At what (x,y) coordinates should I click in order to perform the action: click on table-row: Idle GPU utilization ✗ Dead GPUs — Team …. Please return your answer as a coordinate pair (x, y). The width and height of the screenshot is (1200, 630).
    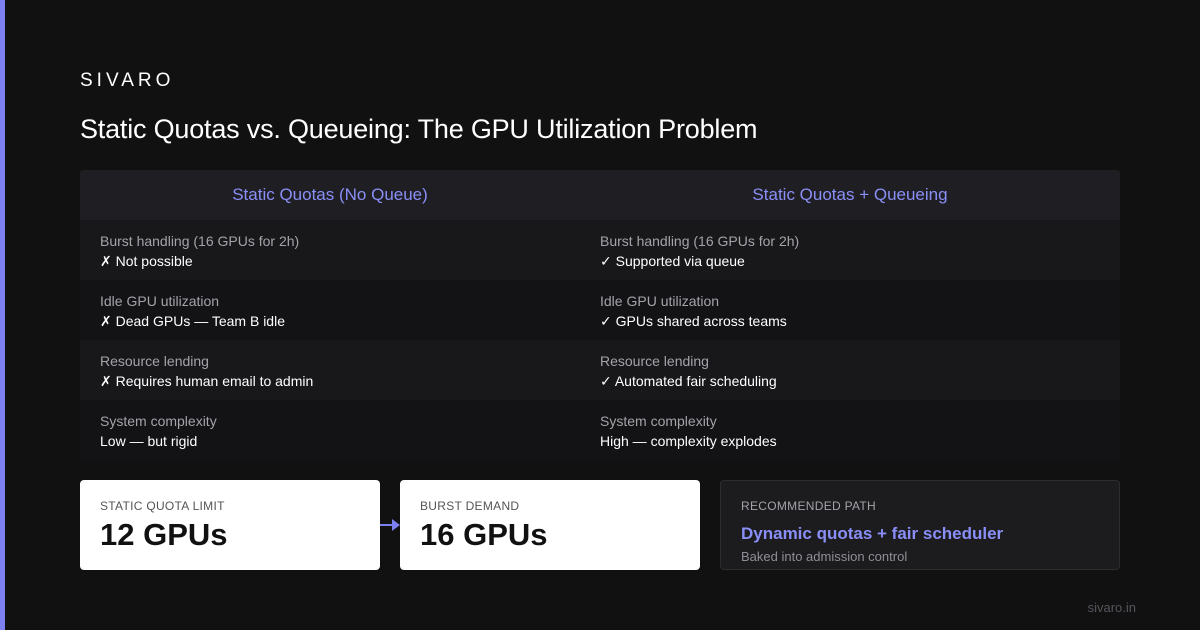
    Looking at the image, I should click on (600, 310).